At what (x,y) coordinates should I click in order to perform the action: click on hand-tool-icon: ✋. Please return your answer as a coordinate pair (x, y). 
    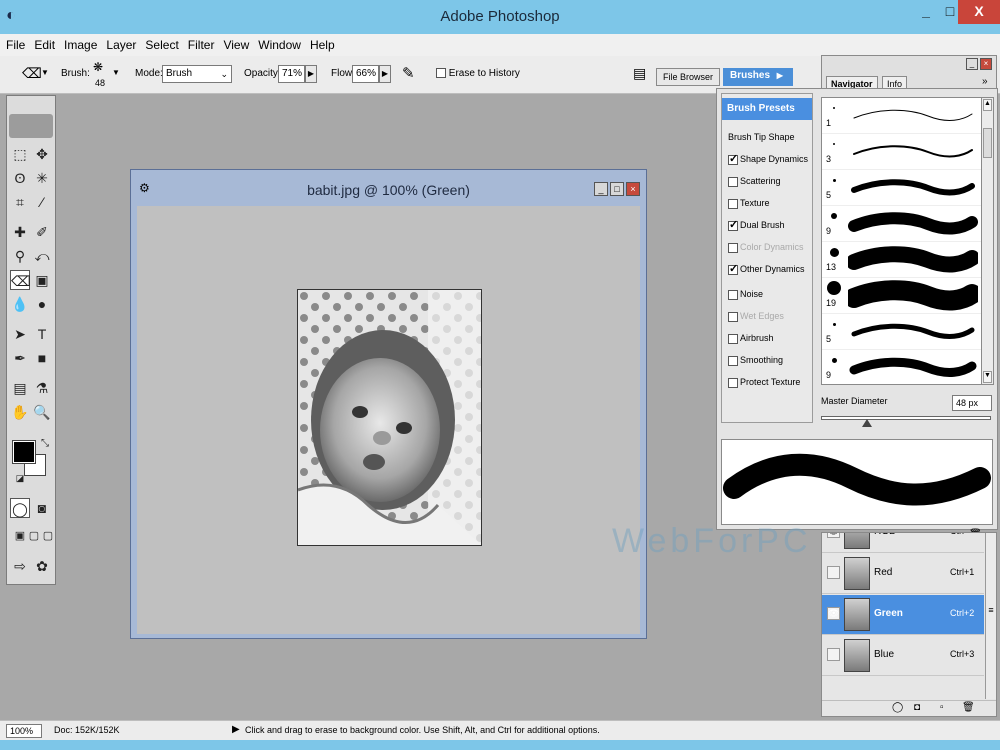
    Looking at the image, I should click on (20, 412).